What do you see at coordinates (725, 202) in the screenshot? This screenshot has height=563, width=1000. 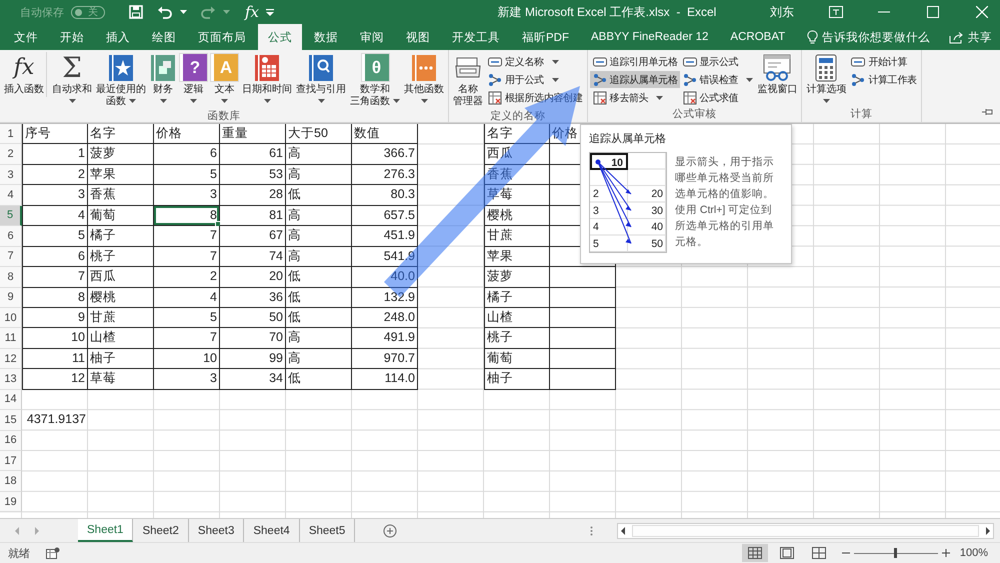 I see `tooltip-description: 显示箭头，用于指示哪些单元格受当前所选单元格的值影响。使用 Ctrl+] 可定位到所选单元格的引用单元格。` at bounding box center [725, 202].